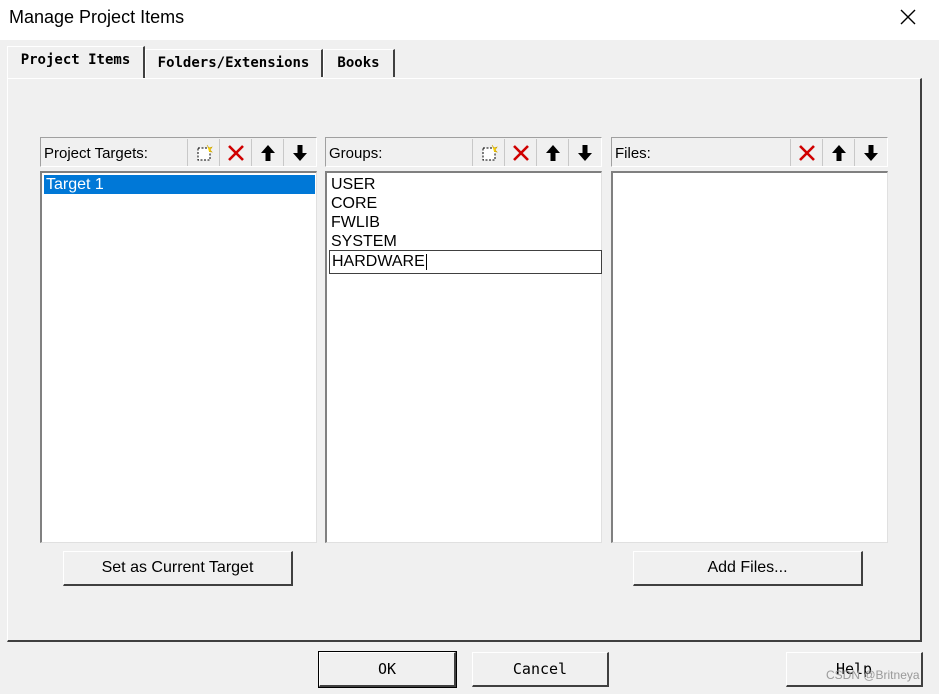  I want to click on button-label: Set as Current Target, so click(177, 567).